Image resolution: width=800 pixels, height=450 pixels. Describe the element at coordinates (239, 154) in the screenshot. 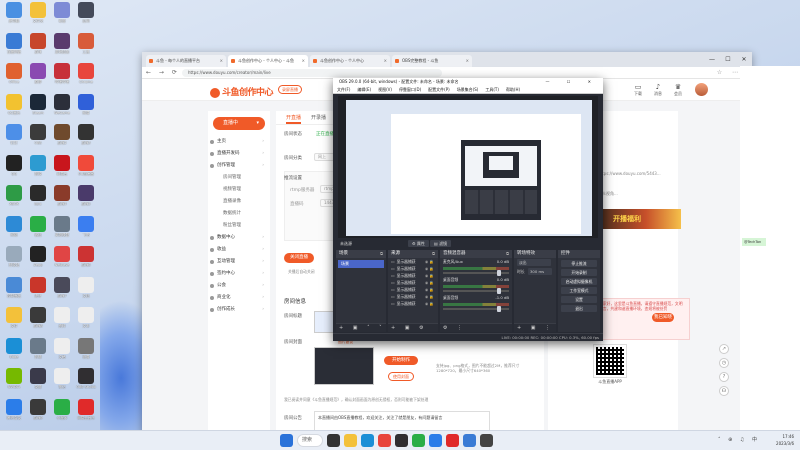

I see `sidebar-item: 直播开发码 ›` at that location.